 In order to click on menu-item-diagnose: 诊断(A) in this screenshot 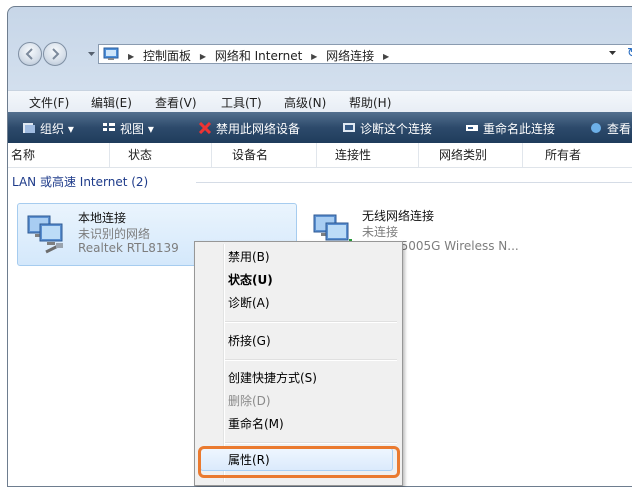, I will do `click(249, 303)`.